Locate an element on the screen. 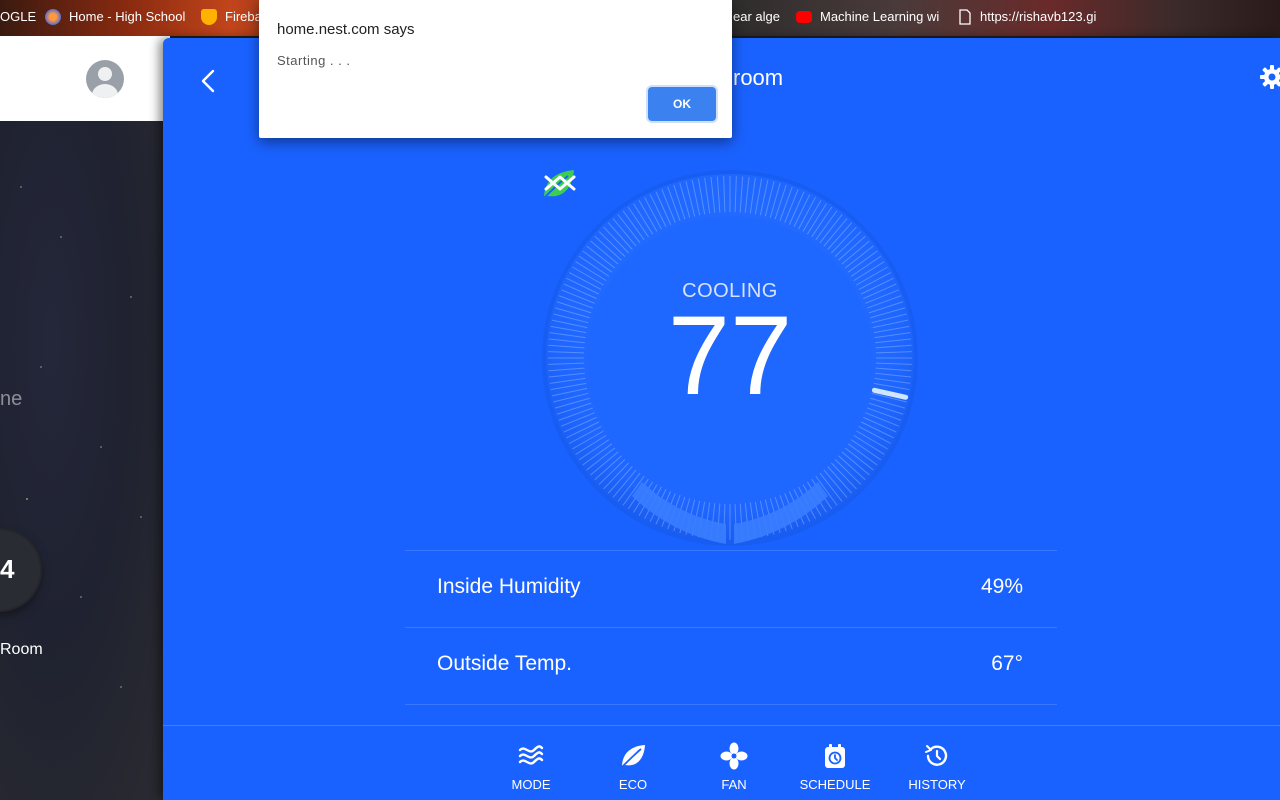 The image size is (1280, 800). nav-mode: MODE is located at coordinates (531, 767).